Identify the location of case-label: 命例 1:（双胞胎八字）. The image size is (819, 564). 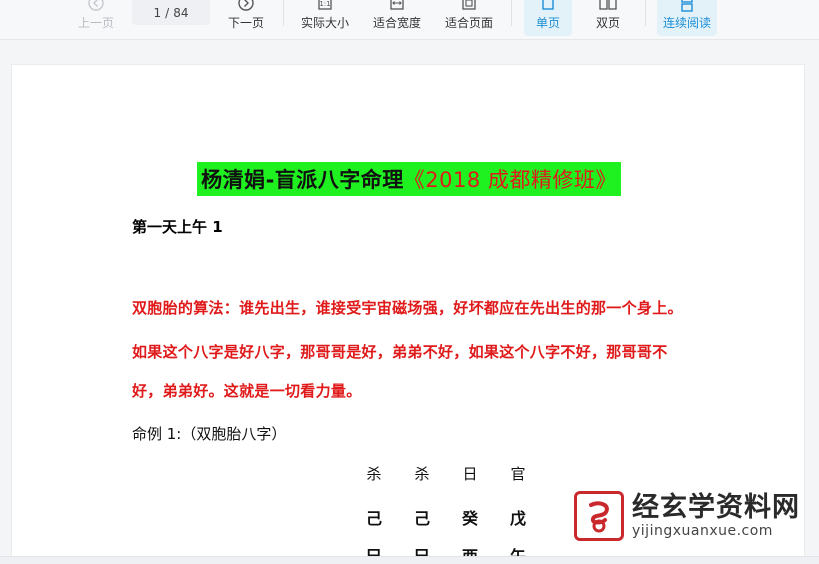
(209, 434).